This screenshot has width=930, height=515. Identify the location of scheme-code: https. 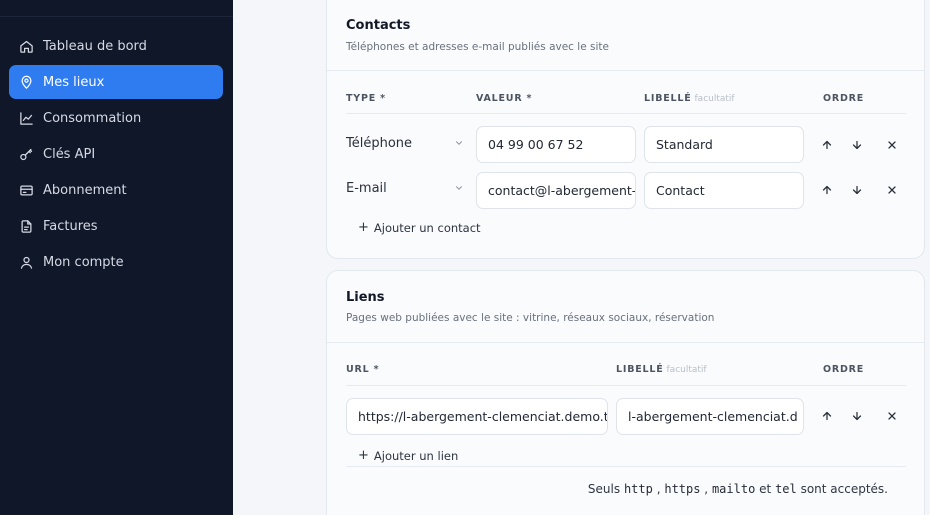
(682, 489).